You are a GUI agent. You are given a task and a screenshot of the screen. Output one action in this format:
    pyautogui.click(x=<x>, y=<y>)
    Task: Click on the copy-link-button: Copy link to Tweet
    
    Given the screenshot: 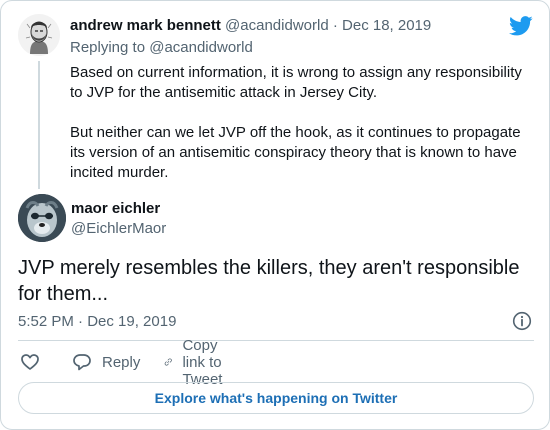 What is the action you would take?
    pyautogui.click(x=199, y=362)
    